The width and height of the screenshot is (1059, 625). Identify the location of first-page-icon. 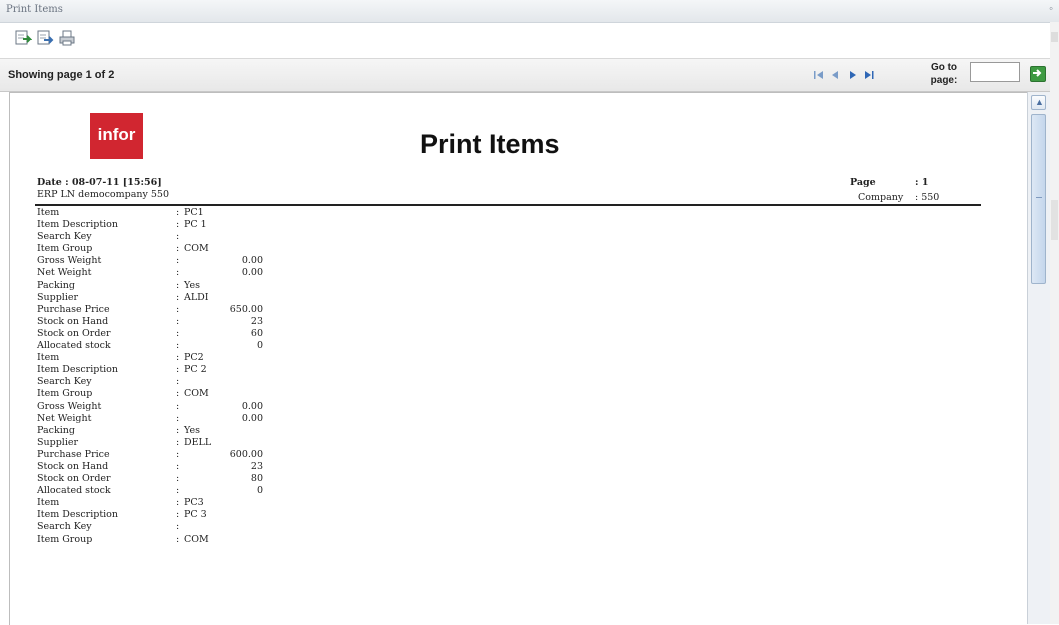
(819, 75).